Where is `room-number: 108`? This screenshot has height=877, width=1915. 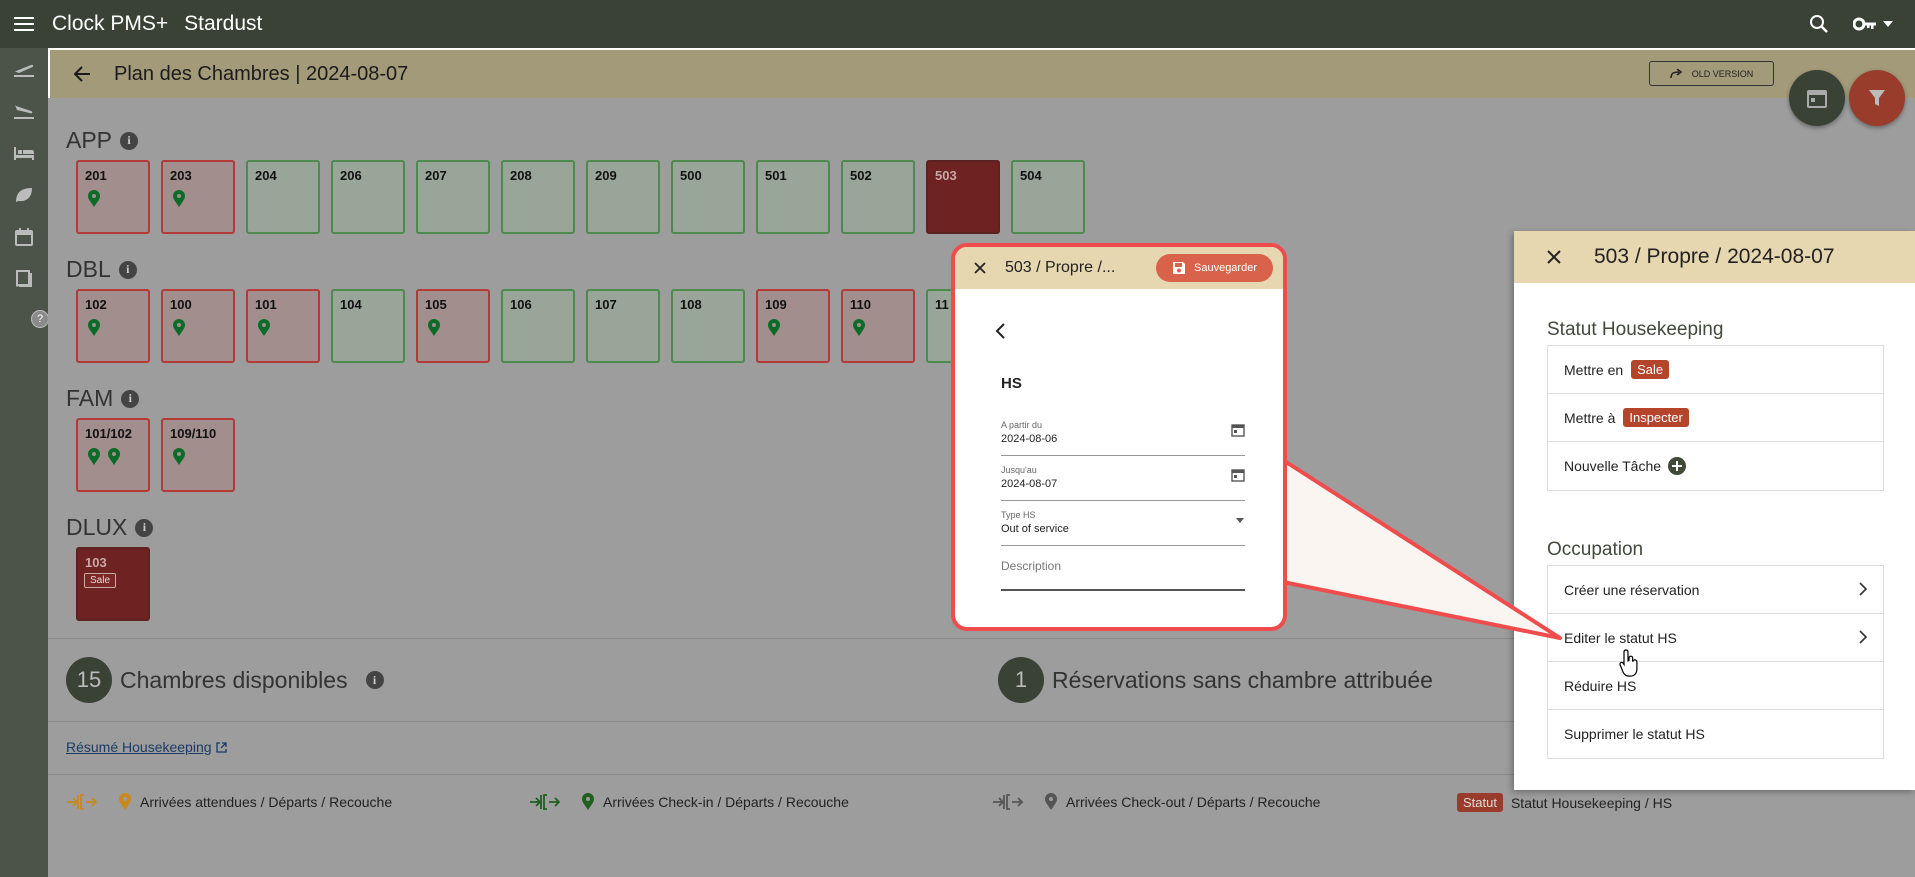
room-number: 108 is located at coordinates (691, 304).